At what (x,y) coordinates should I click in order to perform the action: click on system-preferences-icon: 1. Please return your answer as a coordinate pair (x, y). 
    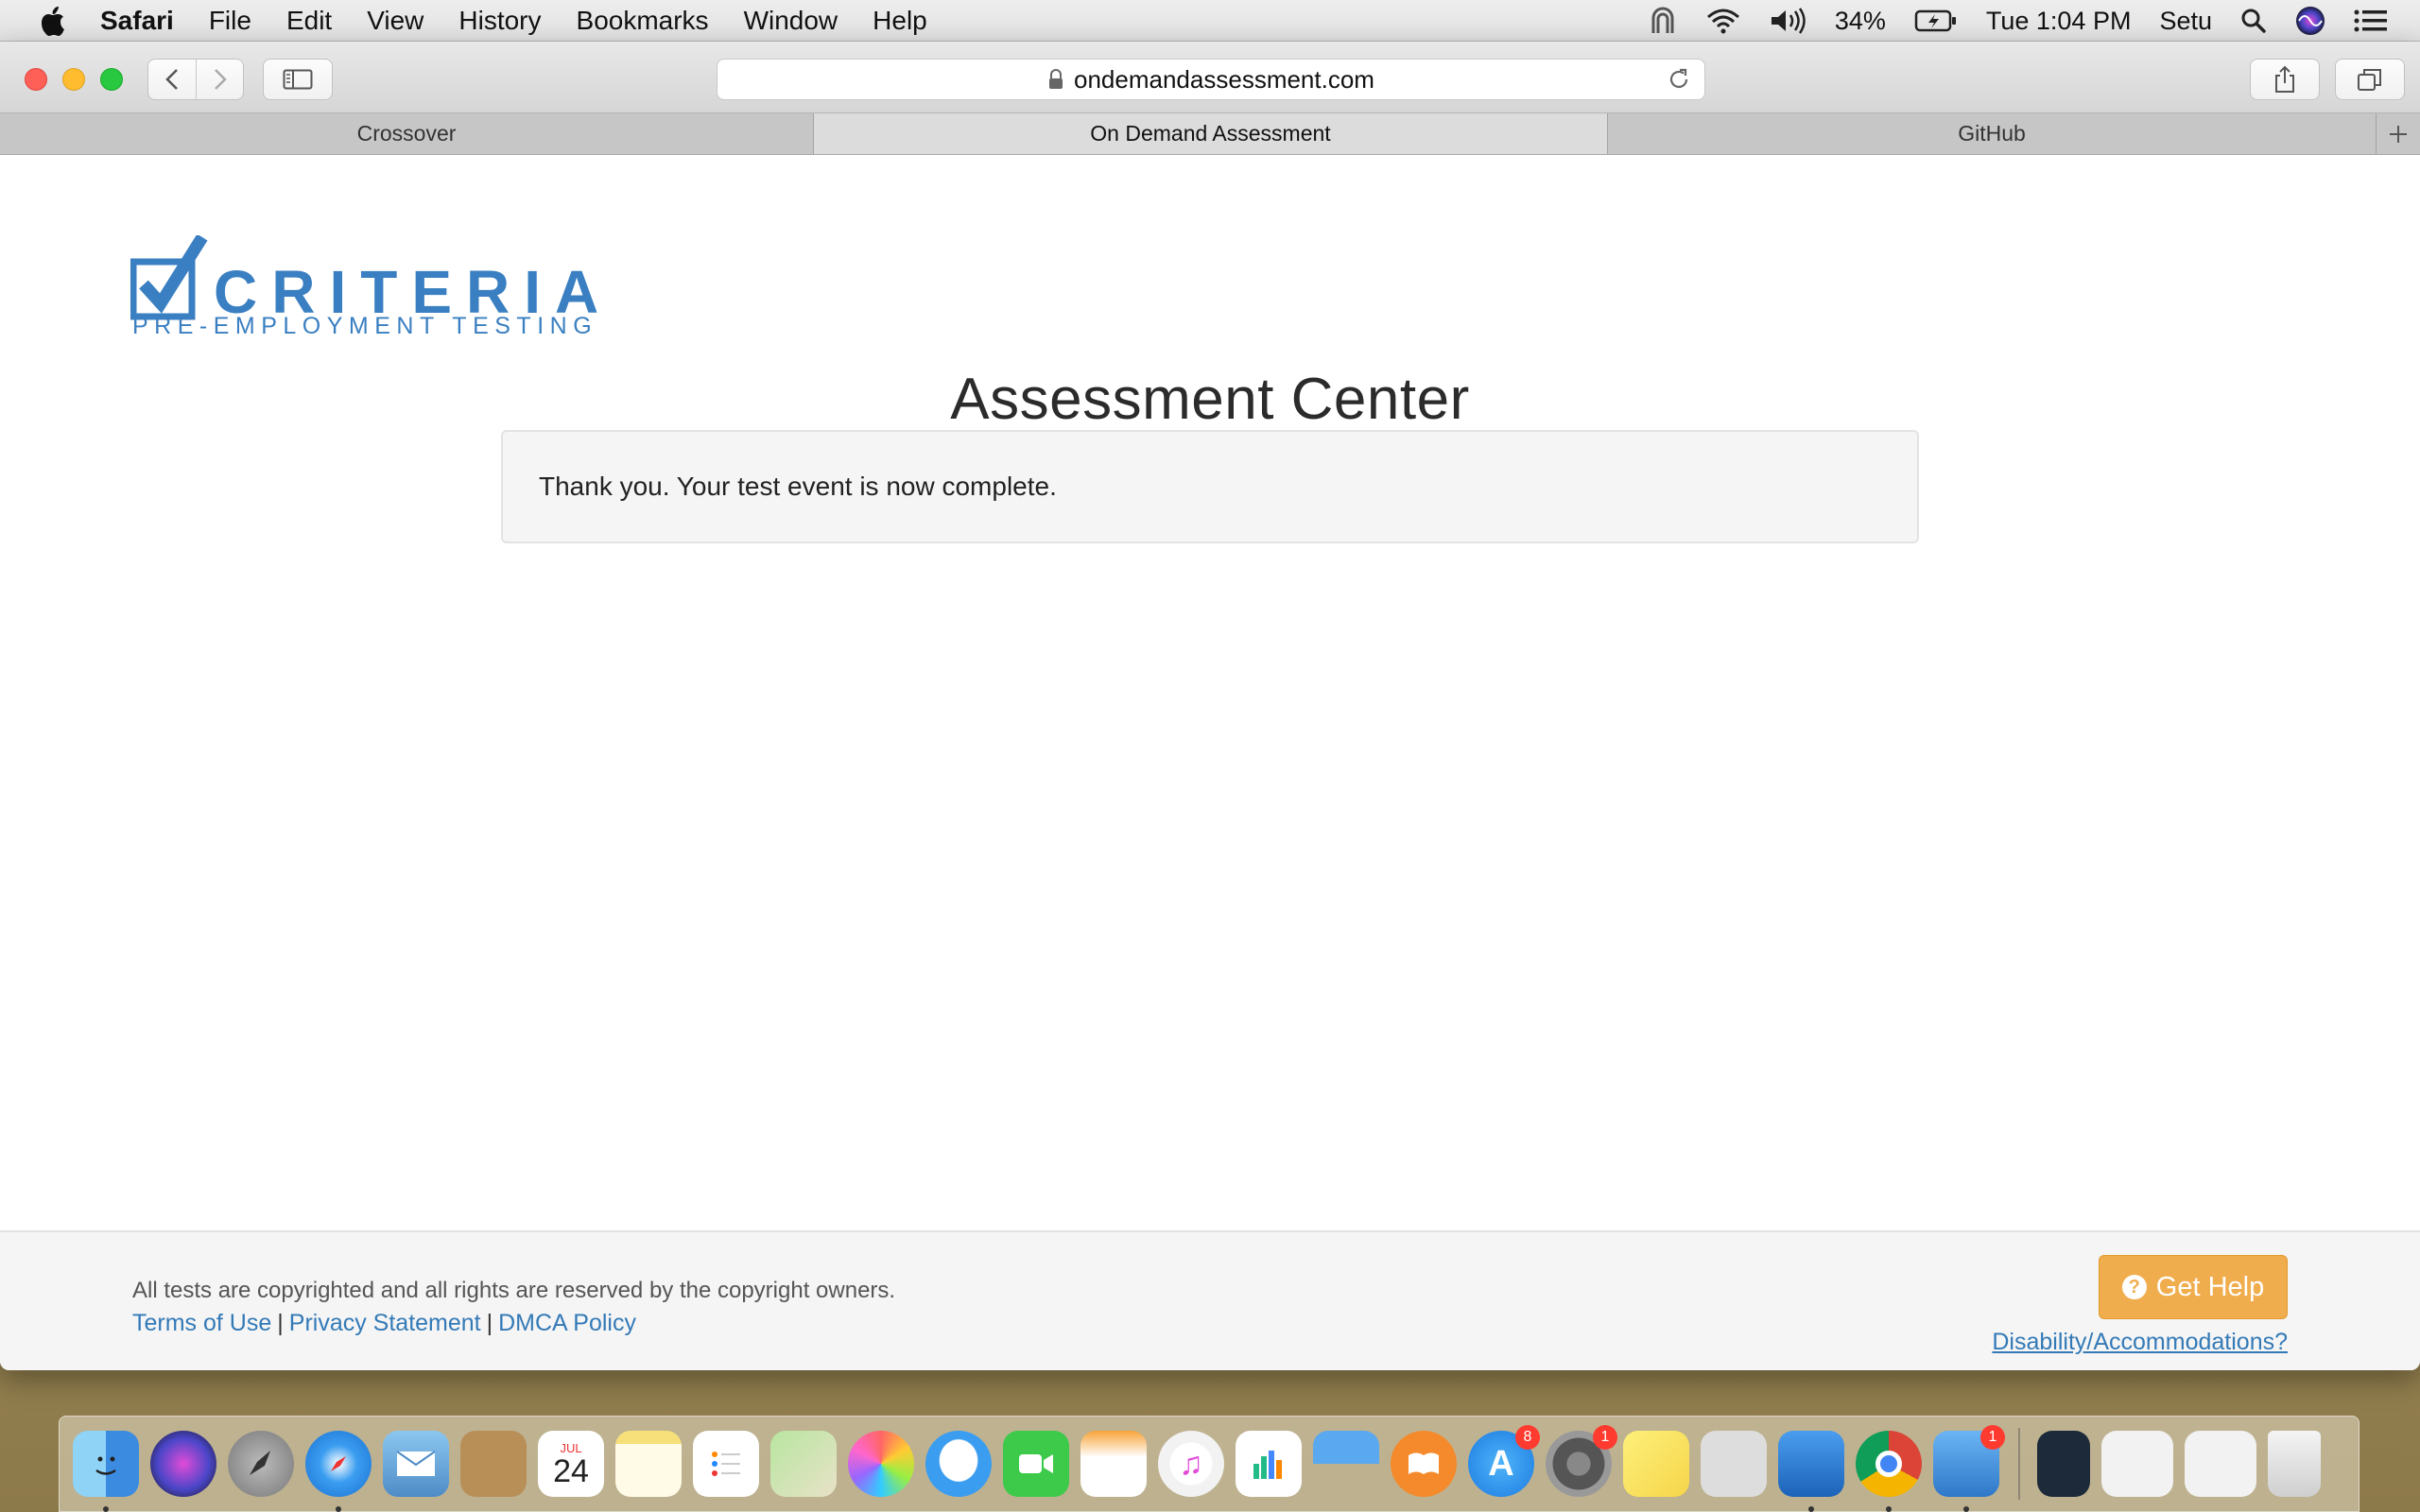
    Looking at the image, I should click on (1581, 1461).